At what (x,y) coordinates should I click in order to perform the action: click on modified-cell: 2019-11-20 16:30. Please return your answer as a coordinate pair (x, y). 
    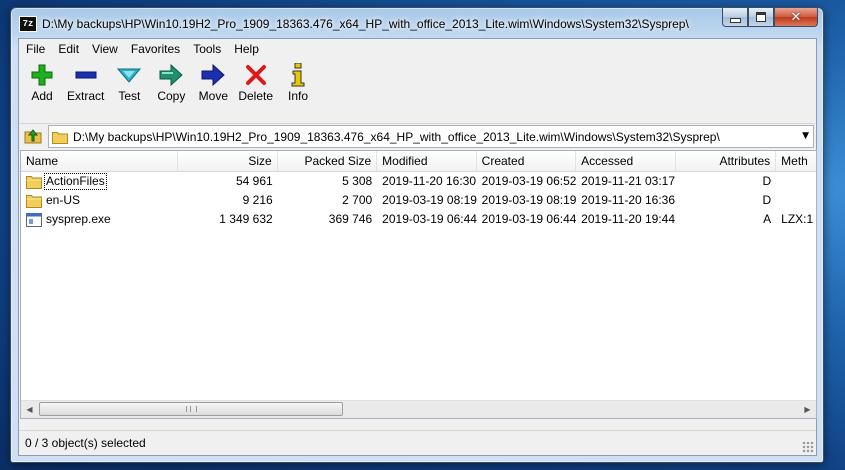
    Looking at the image, I should click on (429, 181).